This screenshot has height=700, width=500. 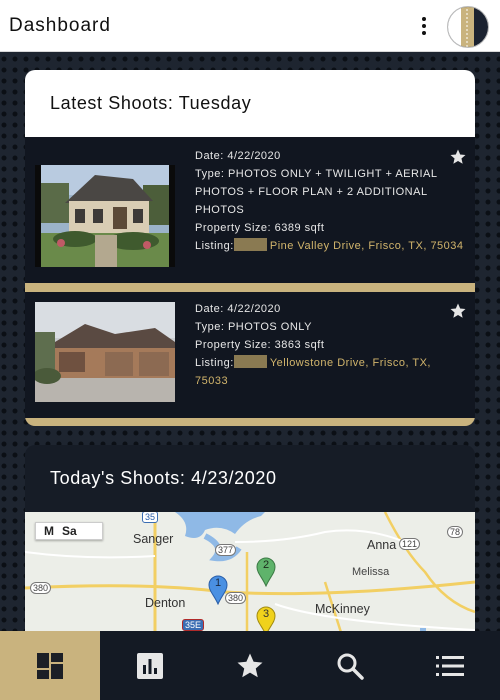 I want to click on nav-list, so click(x=450, y=665).